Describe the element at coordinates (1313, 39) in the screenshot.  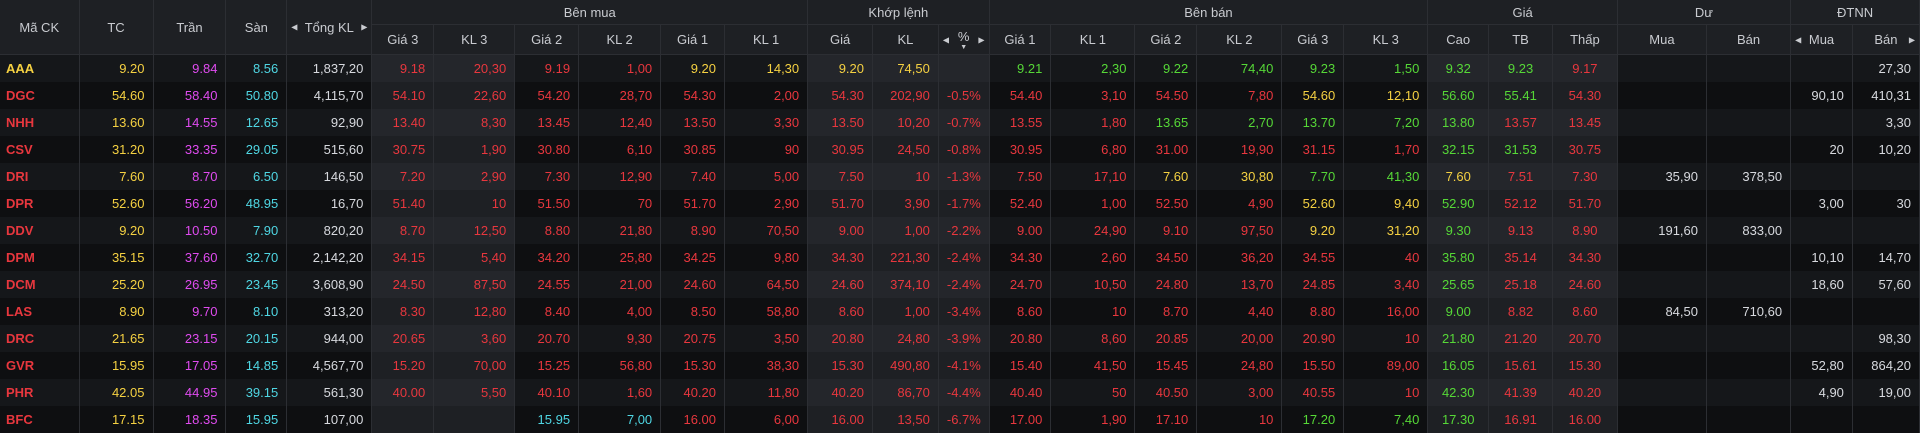
I see `header-sell-price-3: Giá 3` at that location.